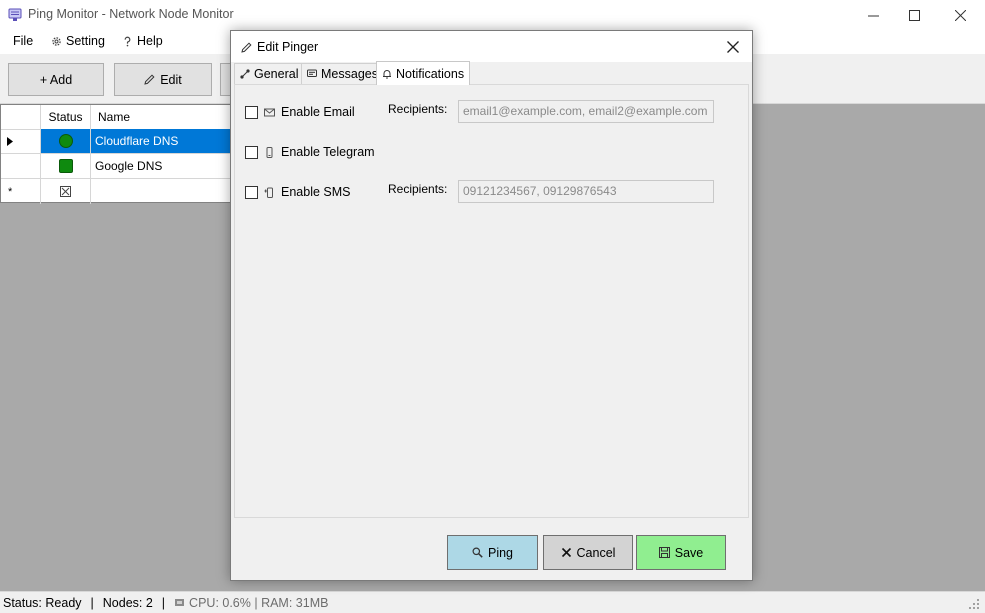  What do you see at coordinates (56, 41) in the screenshot?
I see `gear-icon` at bounding box center [56, 41].